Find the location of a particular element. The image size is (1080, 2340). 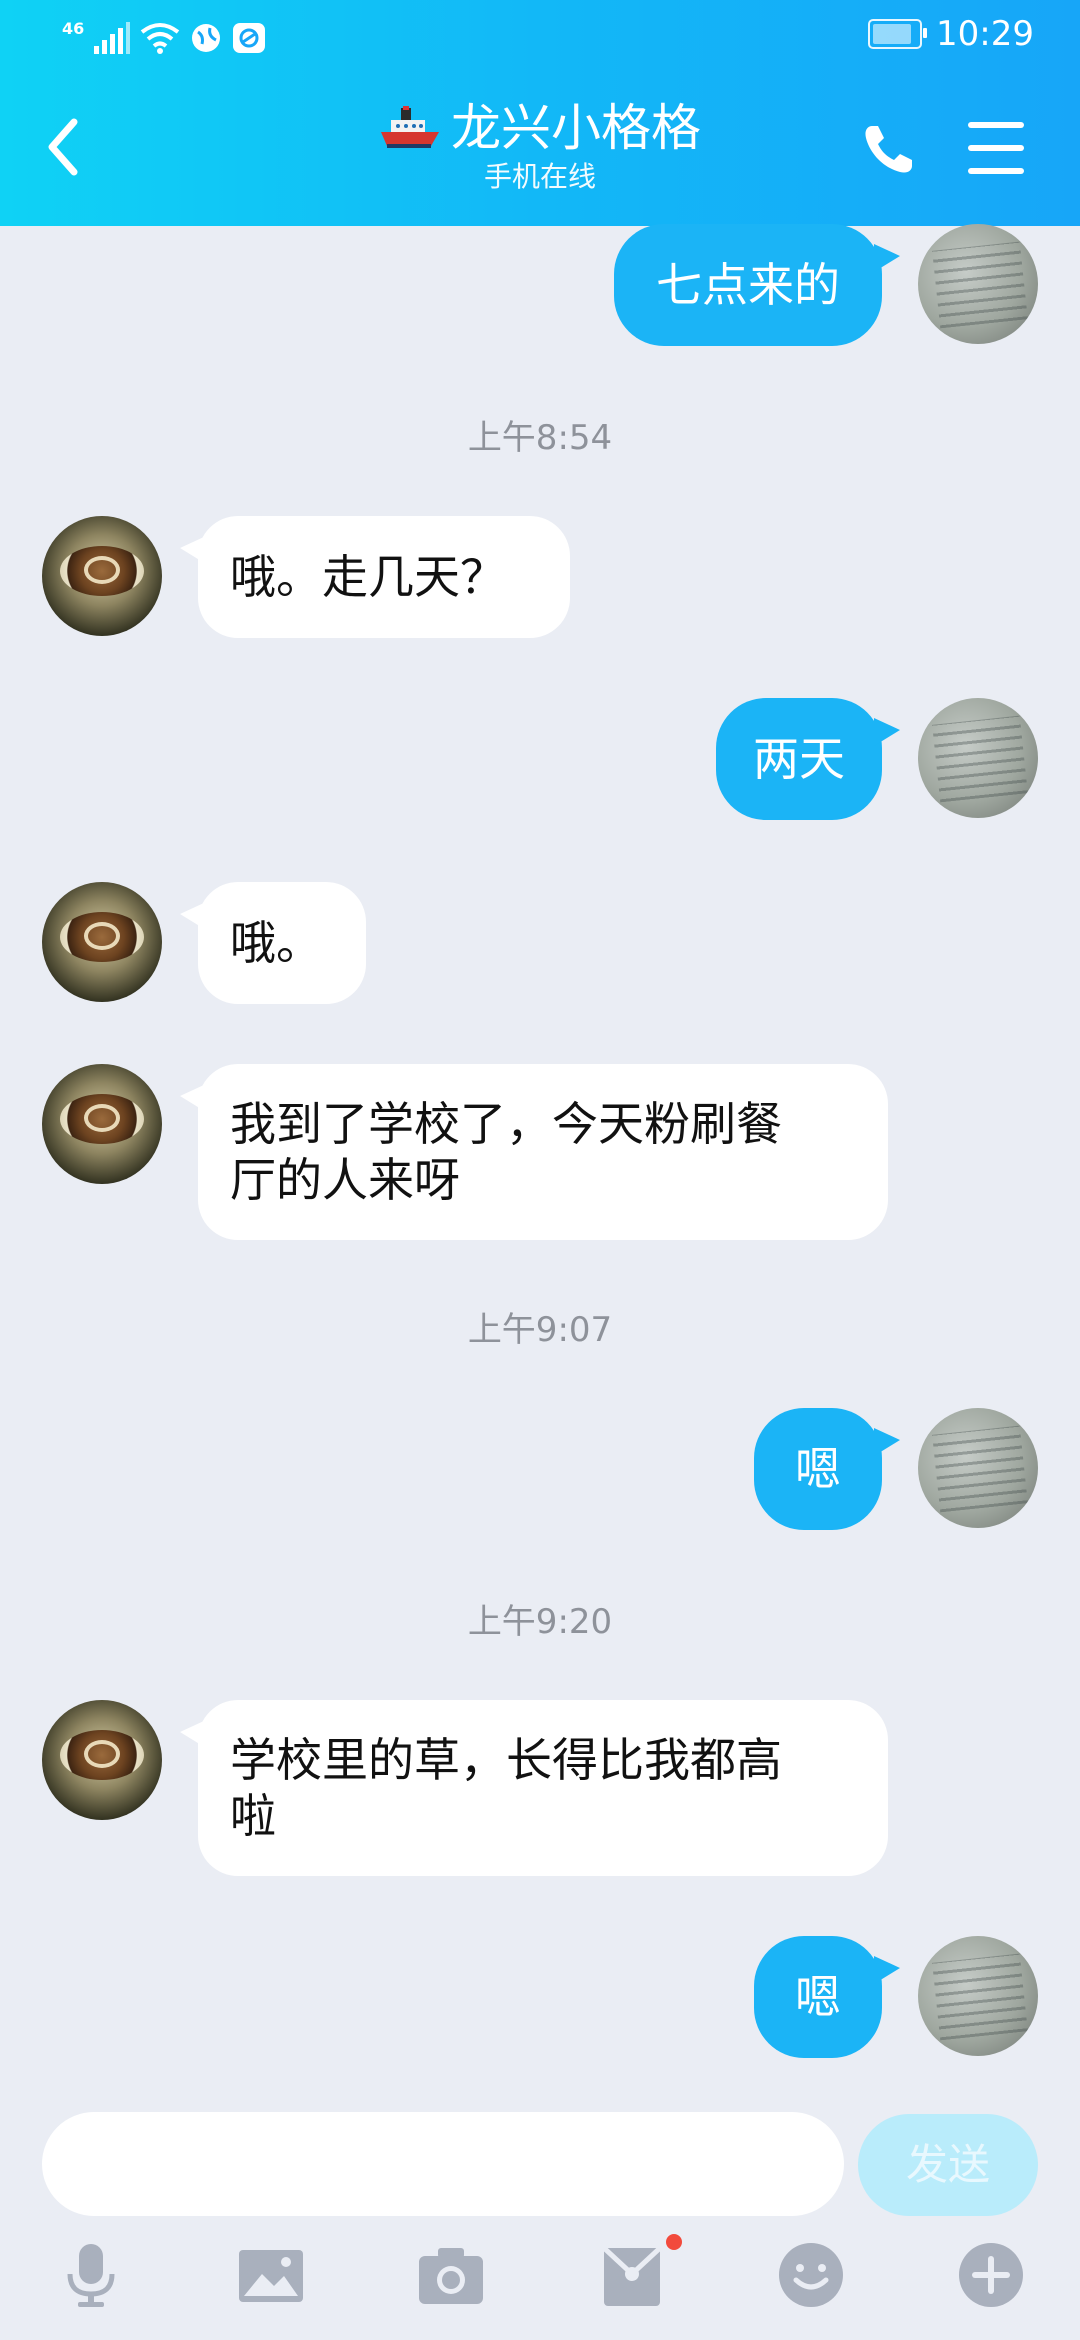

network-type-label: 46 is located at coordinates (73, 28).